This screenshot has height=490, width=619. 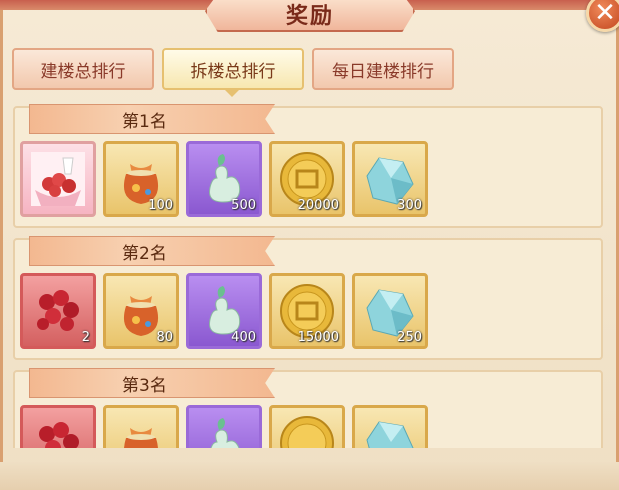 I want to click on reward-item: 500, so click(x=224, y=179).